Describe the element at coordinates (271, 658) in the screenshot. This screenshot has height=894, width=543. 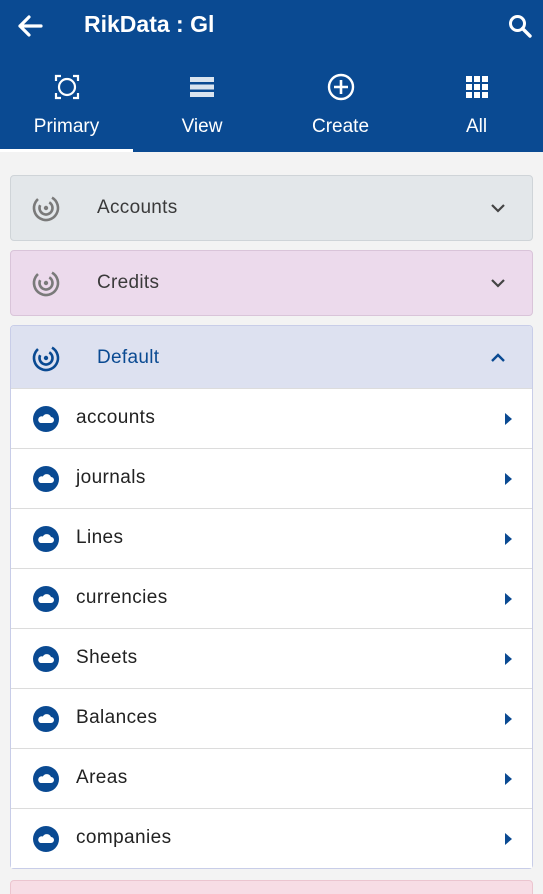
I see `list-item-sheets: Sheets` at that location.